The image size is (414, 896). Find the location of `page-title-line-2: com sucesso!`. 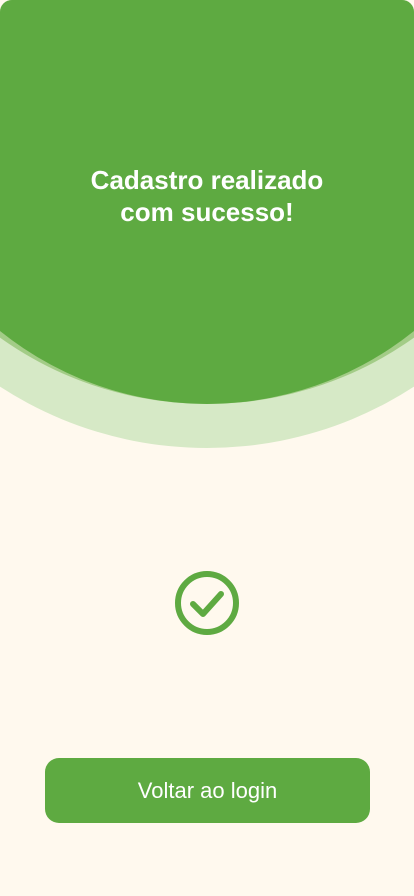

page-title-line-2: com sucesso! is located at coordinates (207, 212).